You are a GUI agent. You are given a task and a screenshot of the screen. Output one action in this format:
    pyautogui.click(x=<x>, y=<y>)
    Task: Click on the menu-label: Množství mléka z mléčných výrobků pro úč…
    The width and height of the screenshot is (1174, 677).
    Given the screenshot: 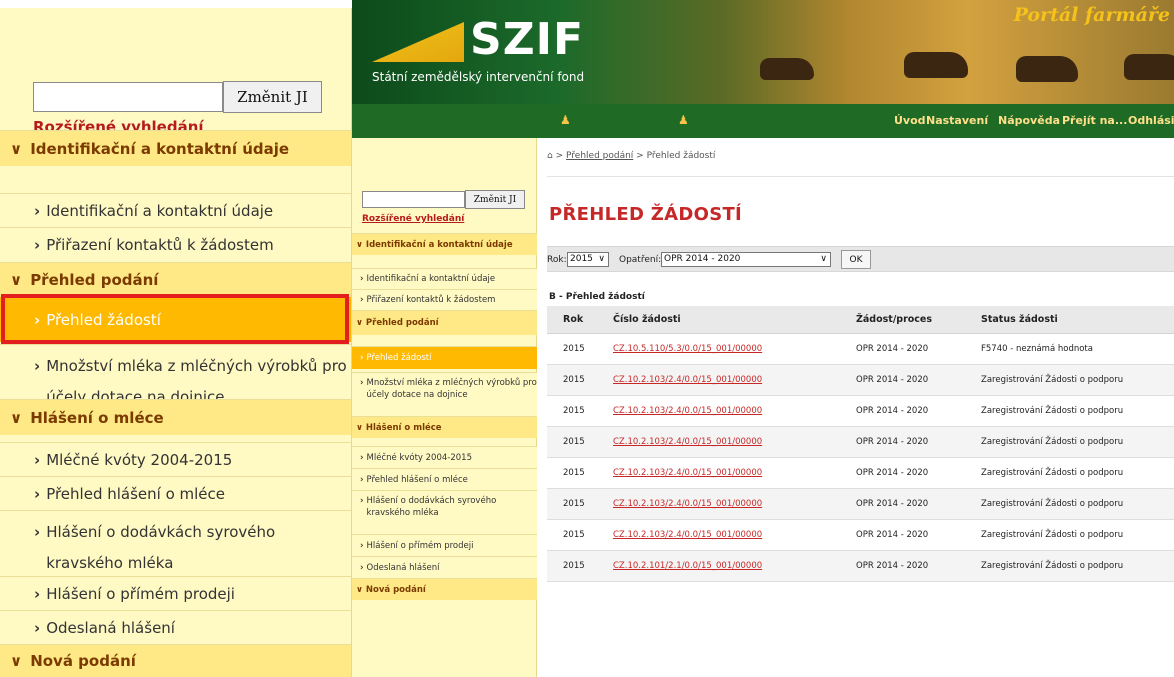 What is the action you would take?
    pyautogui.click(x=451, y=389)
    